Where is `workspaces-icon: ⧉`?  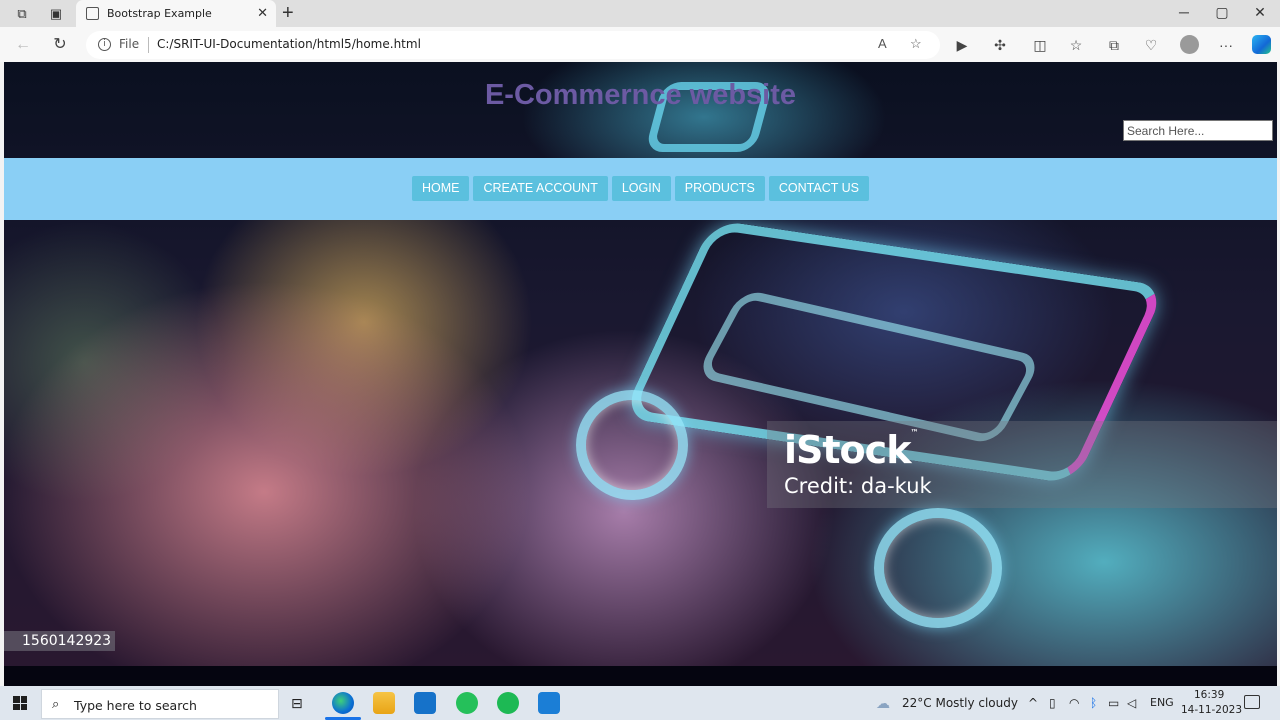 workspaces-icon: ⧉ is located at coordinates (22, 14).